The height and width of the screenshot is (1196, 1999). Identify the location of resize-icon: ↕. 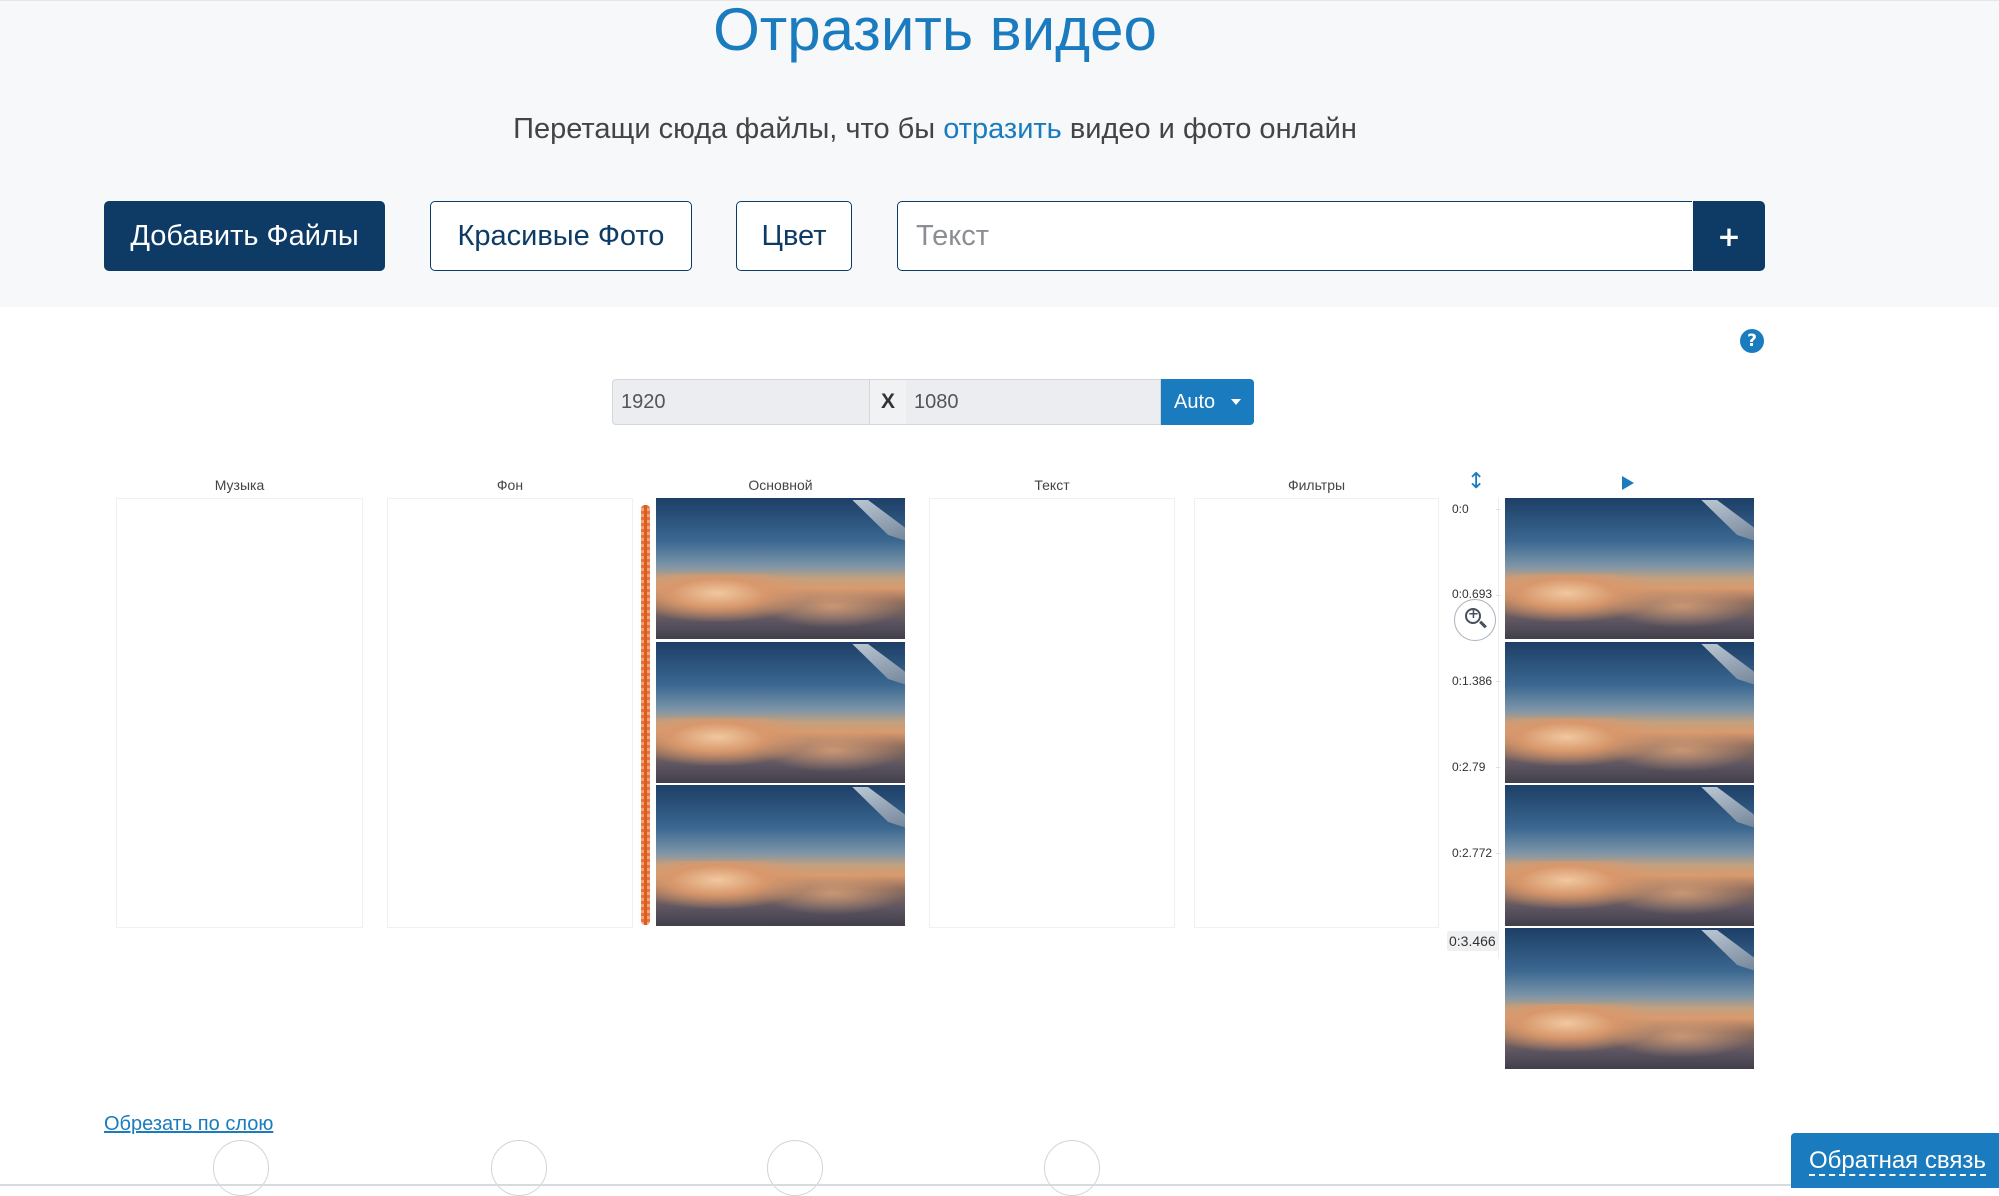
(1476, 482).